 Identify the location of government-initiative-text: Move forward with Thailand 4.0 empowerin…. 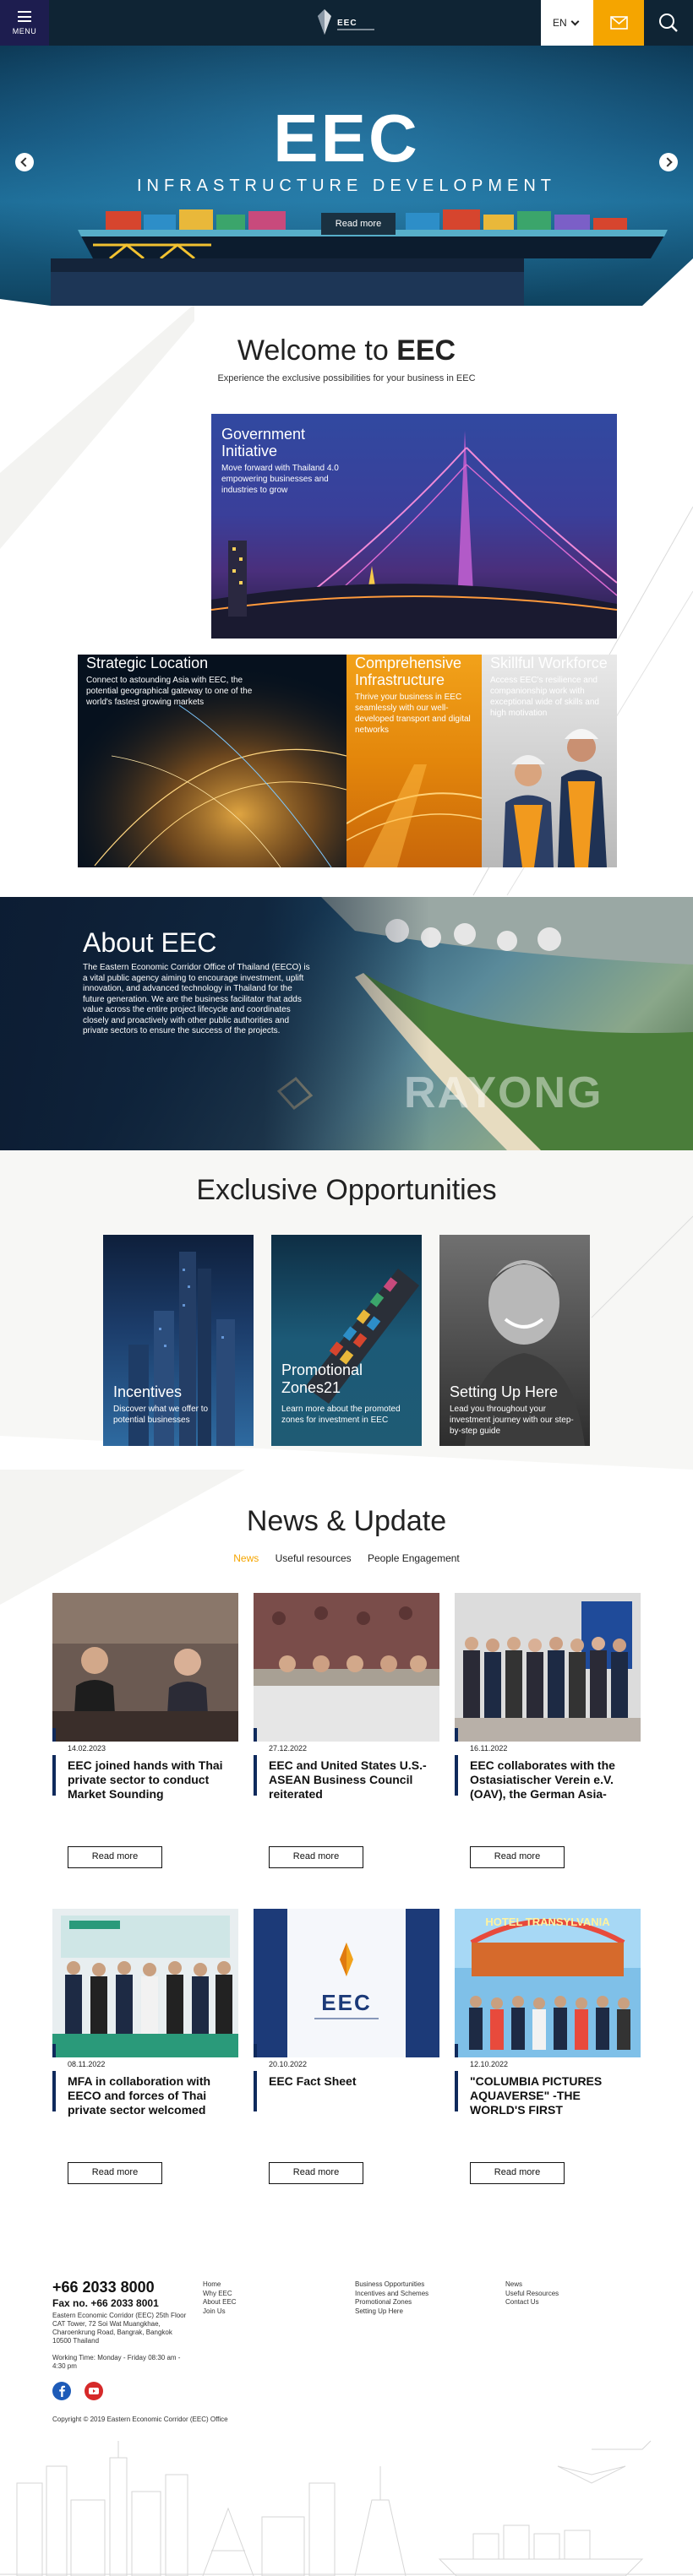
(280, 479).